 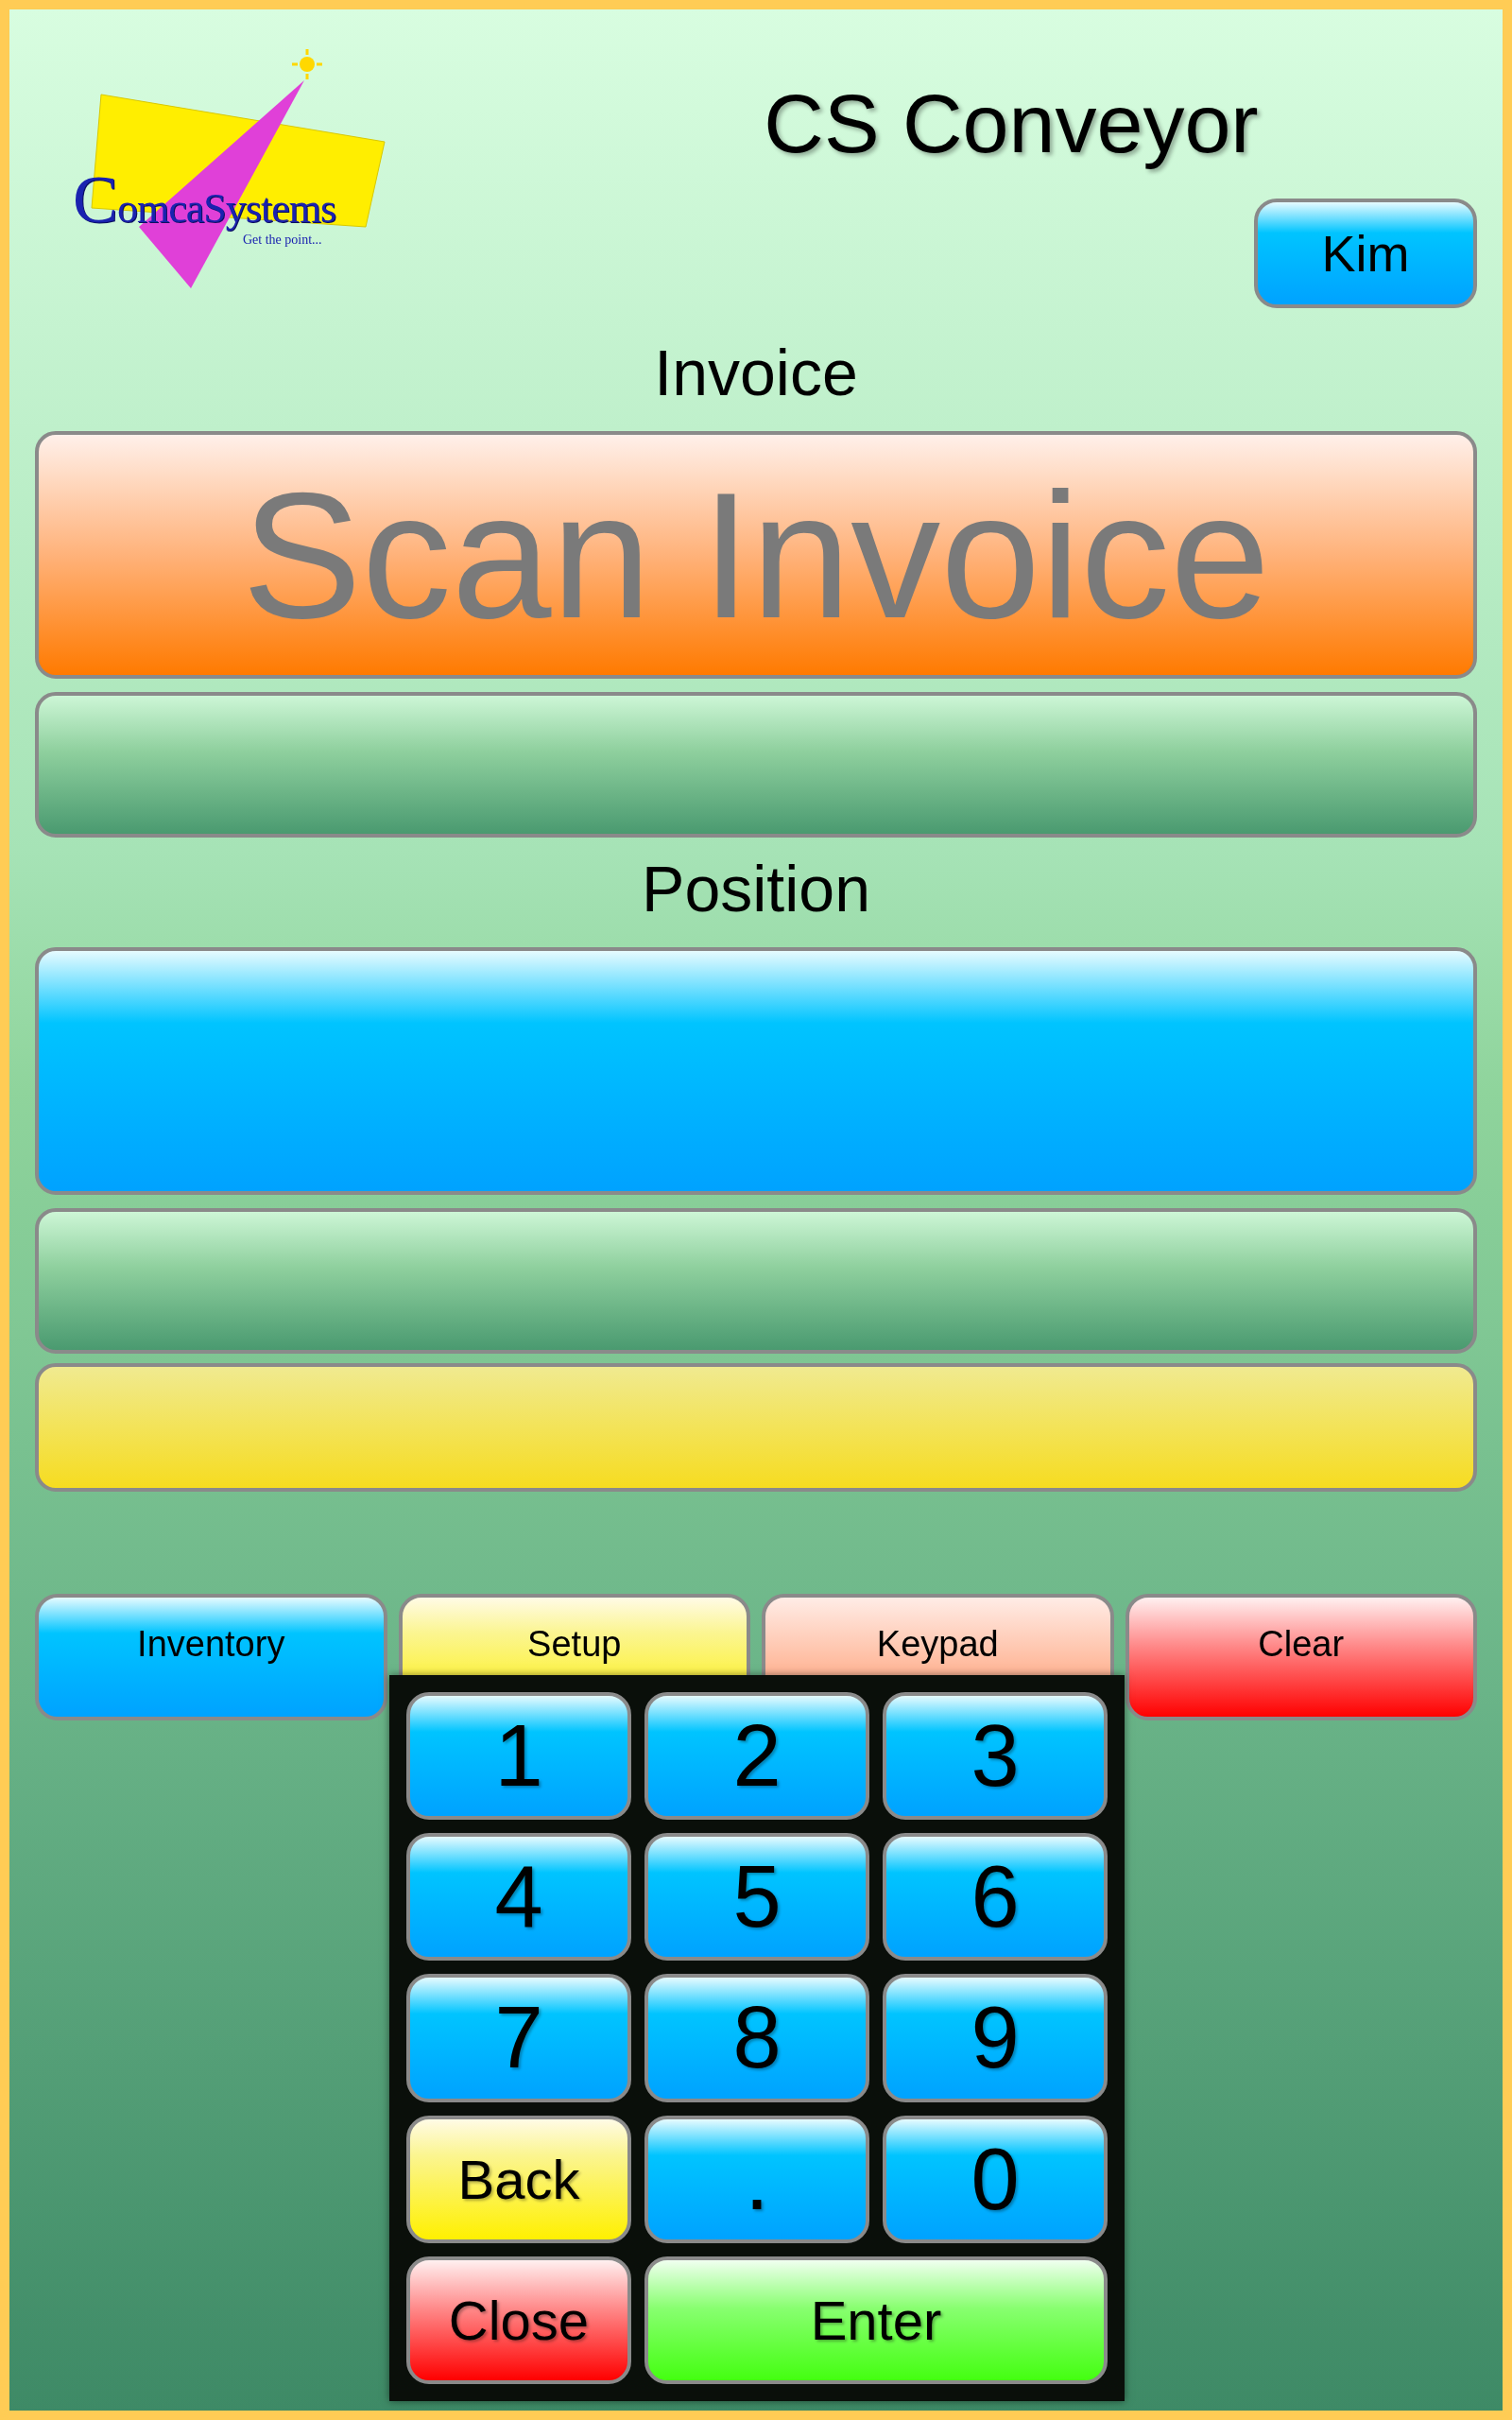 I want to click on keypad-key: Close, so click(x=518, y=2320).